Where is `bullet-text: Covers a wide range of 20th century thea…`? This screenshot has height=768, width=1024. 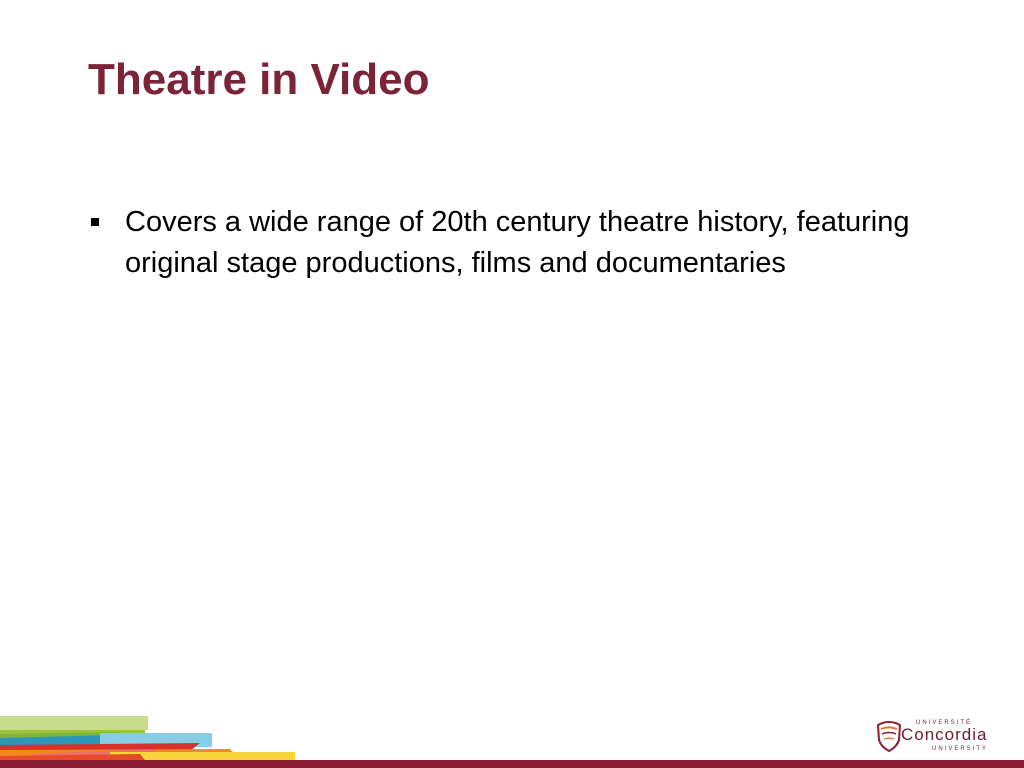 bullet-text: Covers a wide range of 20th century thea… is located at coordinates (517, 242).